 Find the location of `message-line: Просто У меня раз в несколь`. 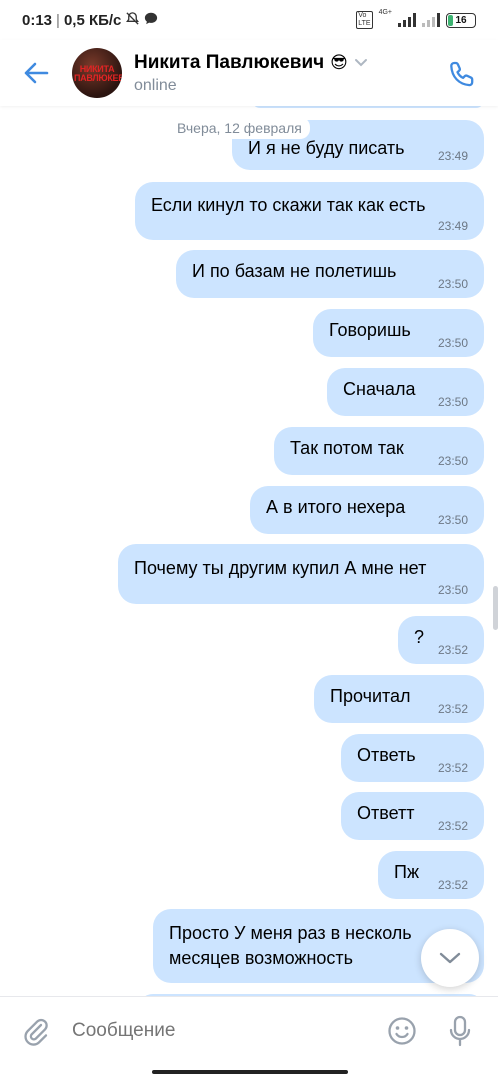

message-line: Просто У меня раз в несколь is located at coordinates (290, 933).